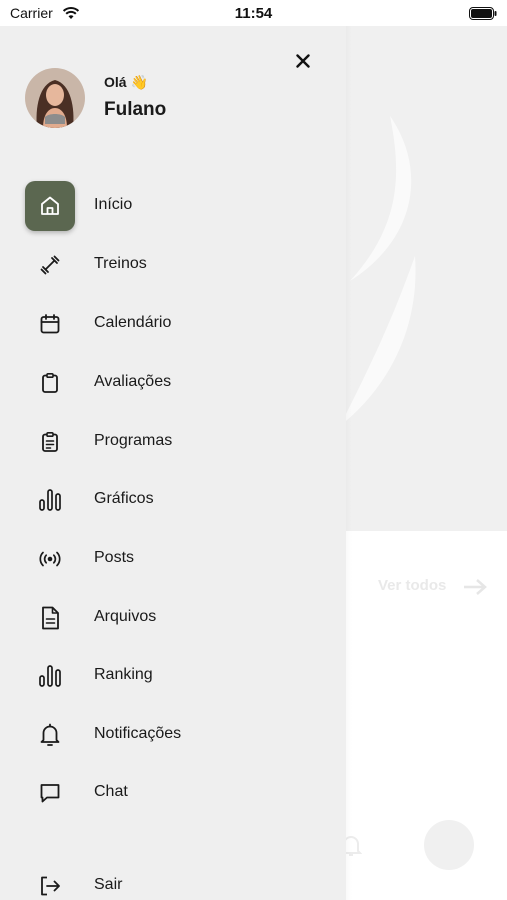 This screenshot has height=900, width=507. What do you see at coordinates (412, 585) in the screenshot?
I see `see-all-link: Ver todos` at bounding box center [412, 585].